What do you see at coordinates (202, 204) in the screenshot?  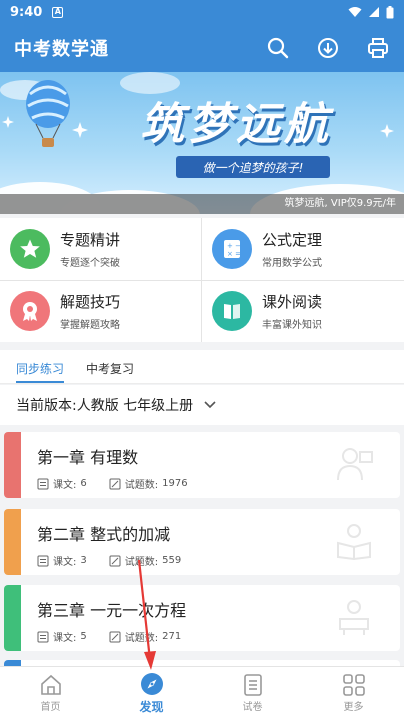 I see `banner-caption: 筑梦远航, VIP仅9.9元/年` at bounding box center [202, 204].